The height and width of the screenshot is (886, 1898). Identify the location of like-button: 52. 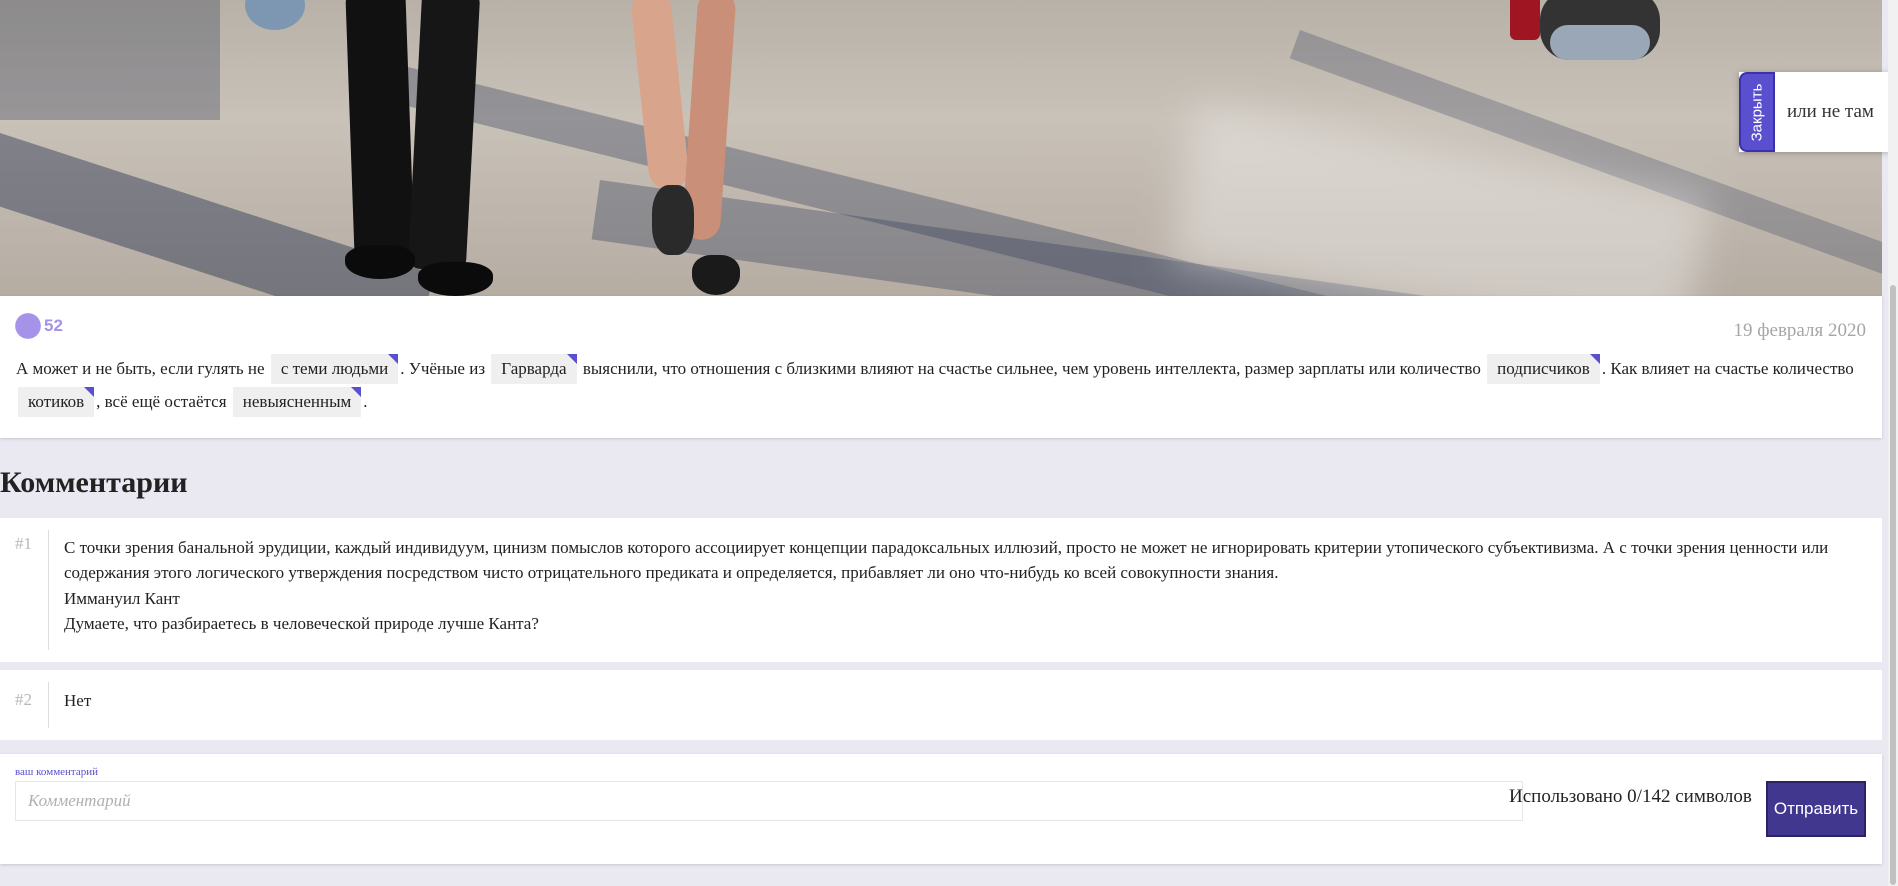
(38, 326).